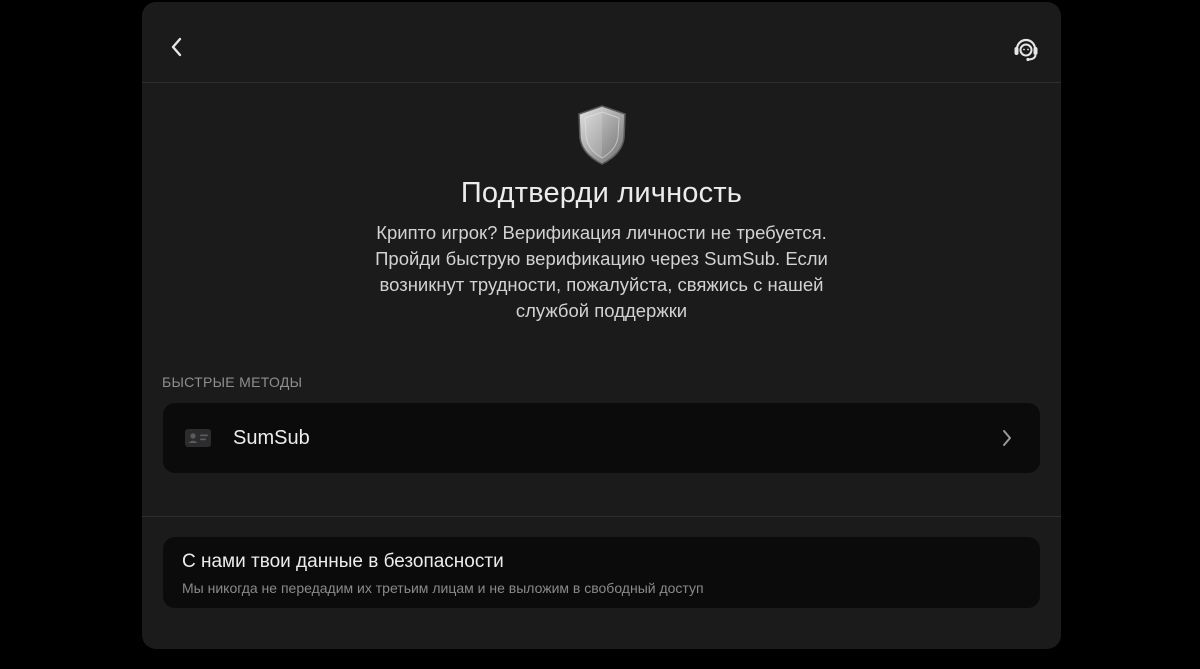 This screenshot has width=1200, height=669. Describe the element at coordinates (601, 438) in the screenshot. I see `method-sumsub-button: SumSub` at that location.